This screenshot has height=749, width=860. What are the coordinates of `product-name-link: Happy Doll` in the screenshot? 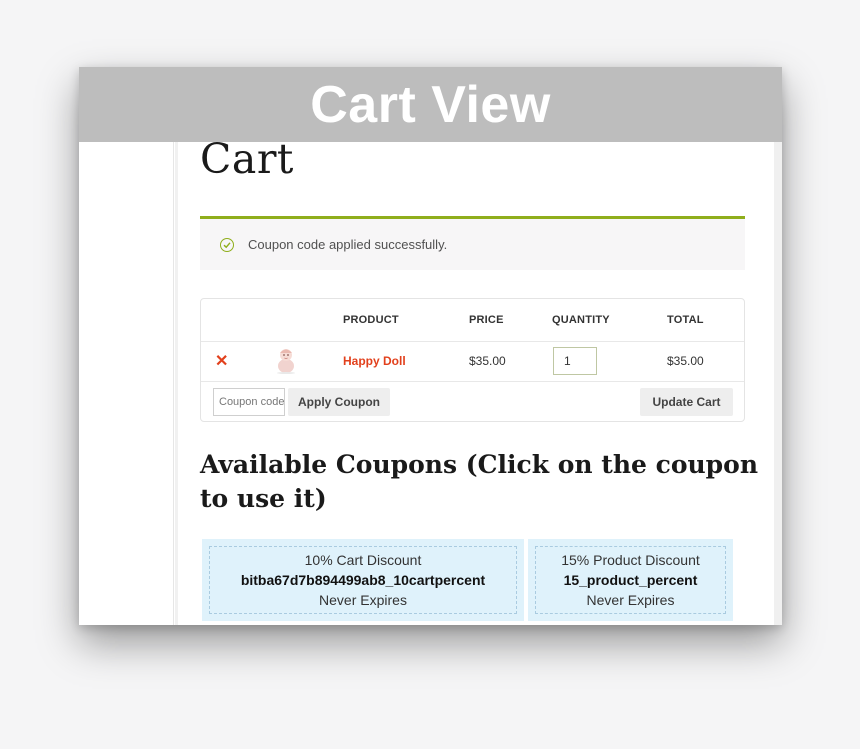 It's located at (374, 361).